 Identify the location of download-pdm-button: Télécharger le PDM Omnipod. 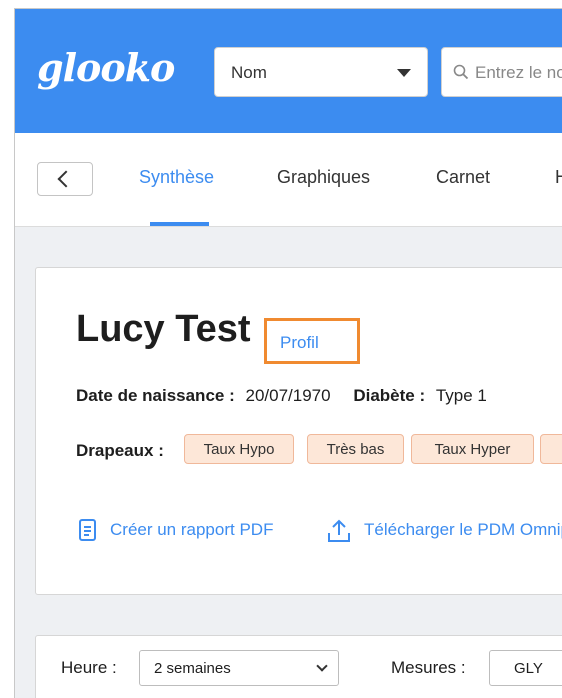
(444, 531).